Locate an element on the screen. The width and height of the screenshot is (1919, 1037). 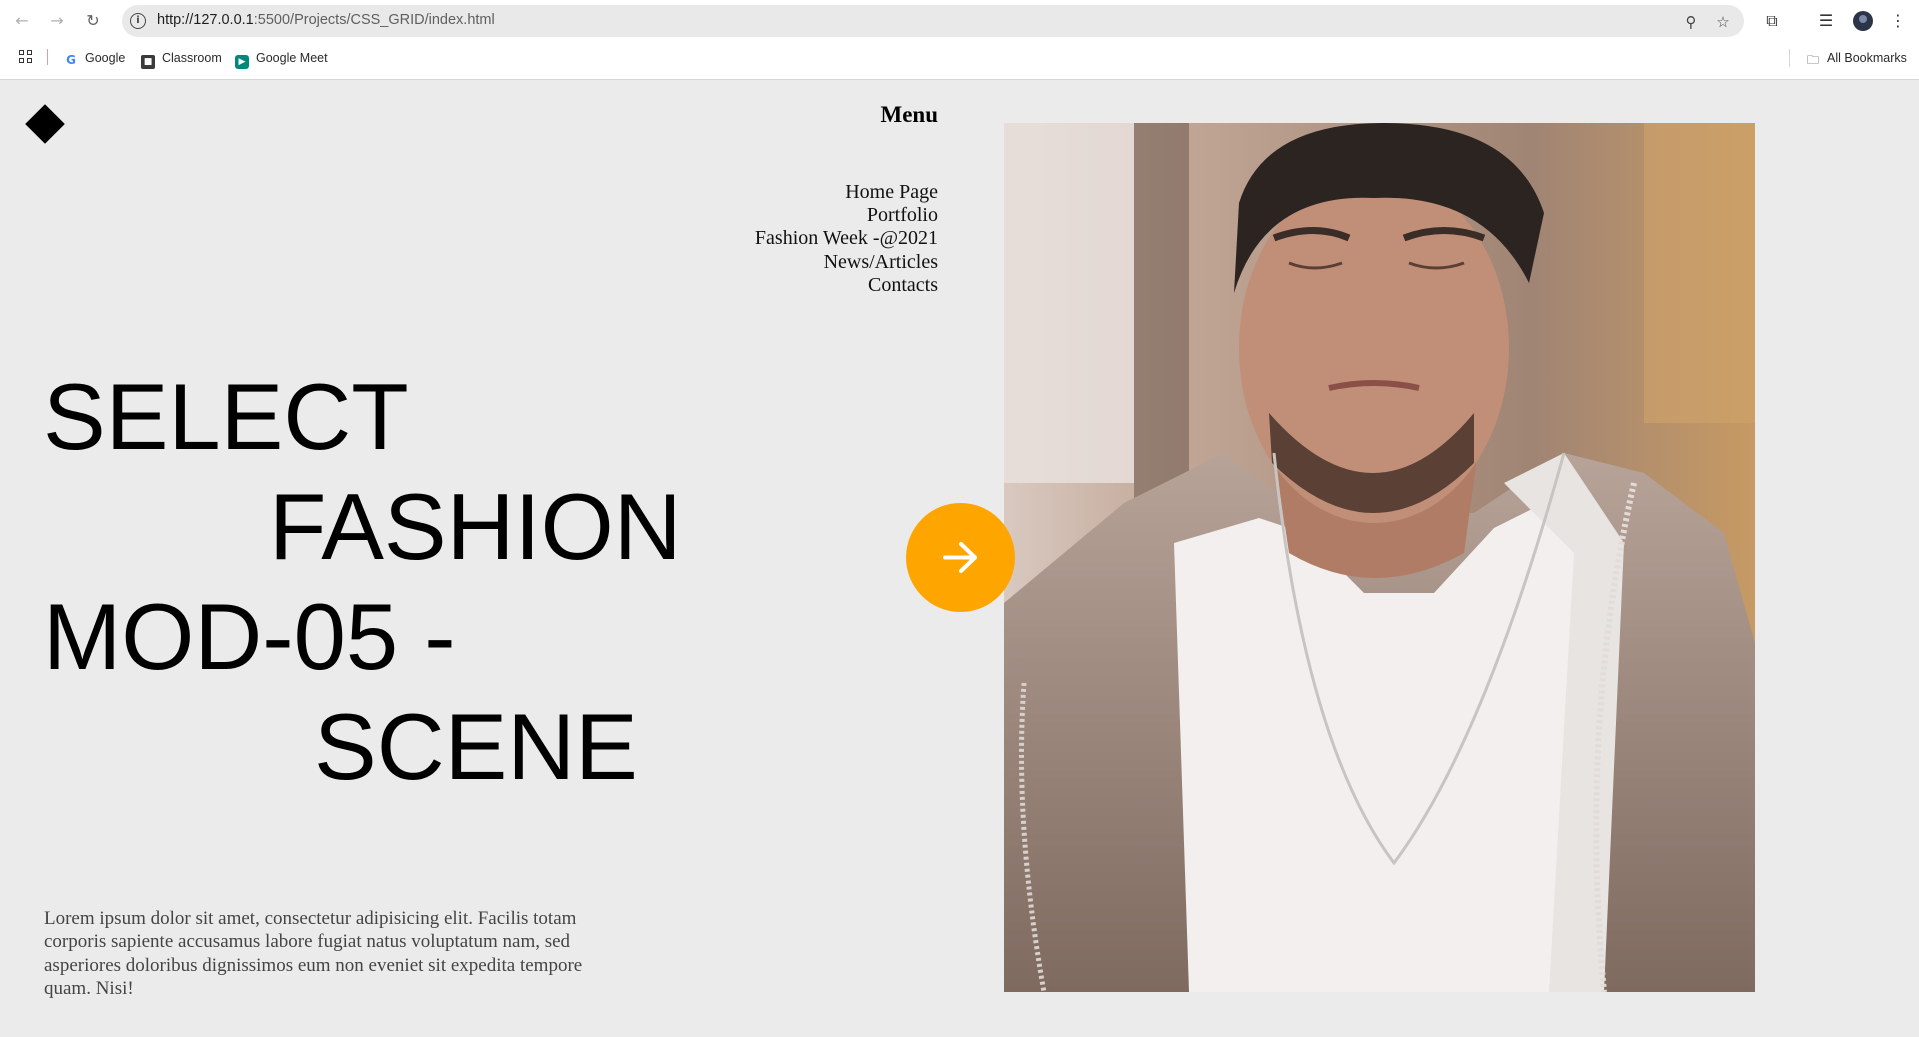
folder-icon: 🗀 is located at coordinates (1812, 60).